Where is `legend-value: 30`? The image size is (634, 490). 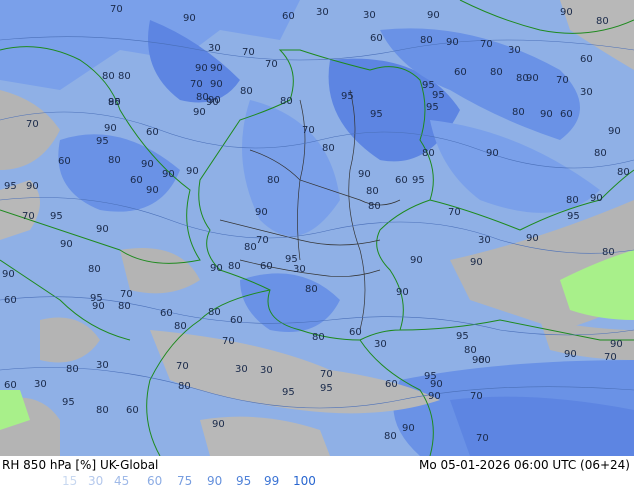
legend-value: 30 is located at coordinates (96, 481).